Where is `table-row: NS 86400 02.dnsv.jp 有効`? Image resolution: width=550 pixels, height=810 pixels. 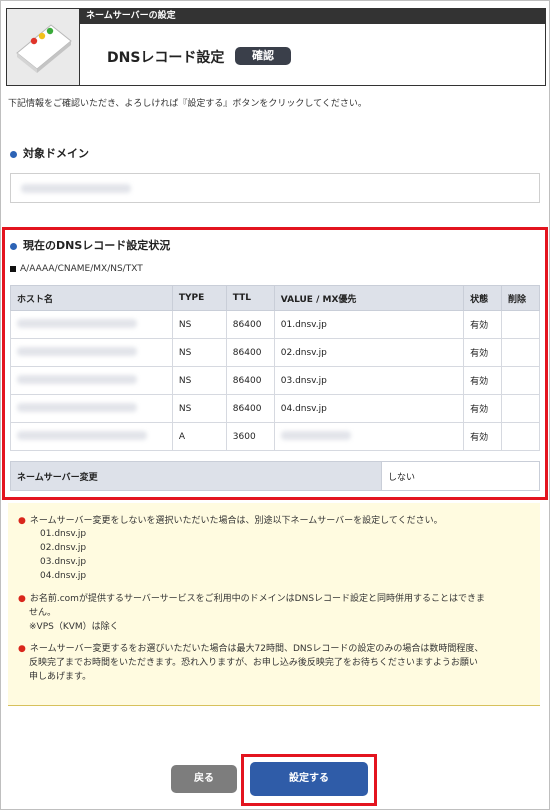
table-row: NS 86400 02.dnsv.jp 有効 is located at coordinates (275, 352).